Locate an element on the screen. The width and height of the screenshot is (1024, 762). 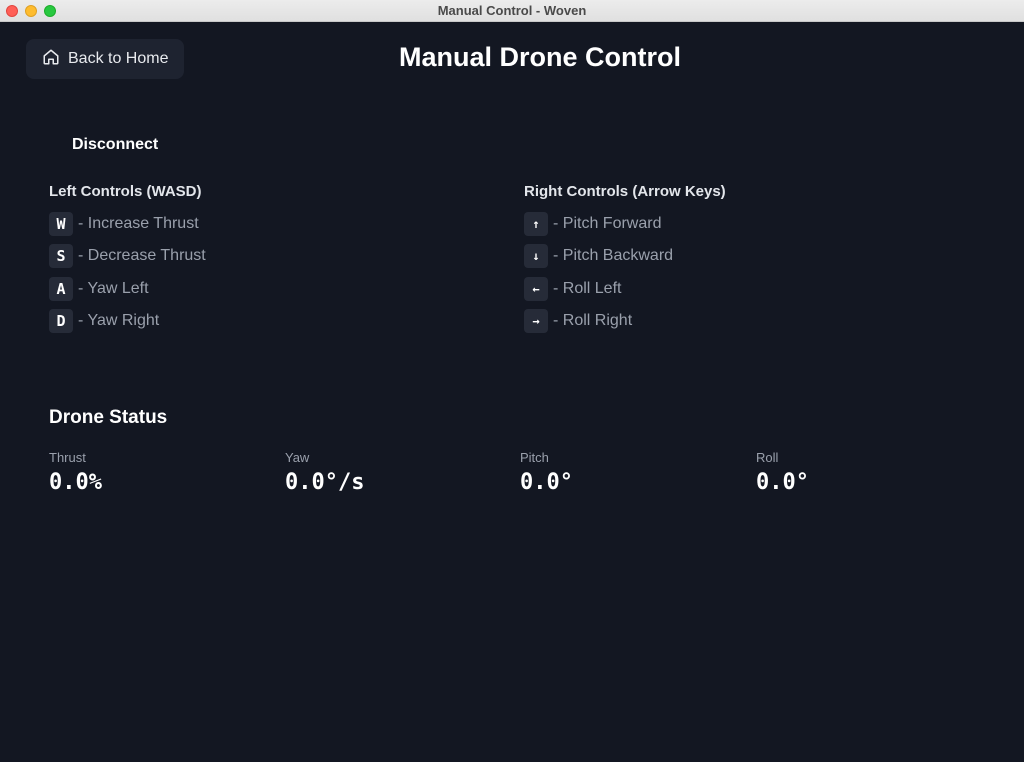
arrow-down-key-icon: ↓ is located at coordinates (536, 256).